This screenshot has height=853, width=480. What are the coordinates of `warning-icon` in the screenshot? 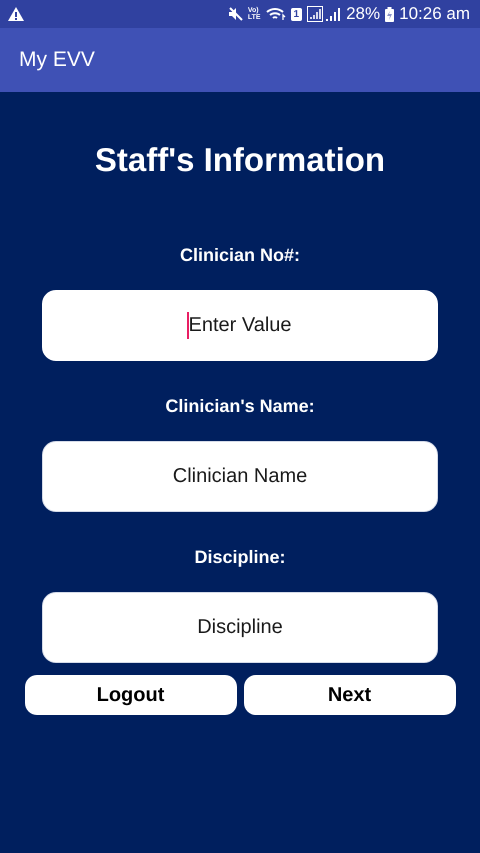 It's located at (16, 14).